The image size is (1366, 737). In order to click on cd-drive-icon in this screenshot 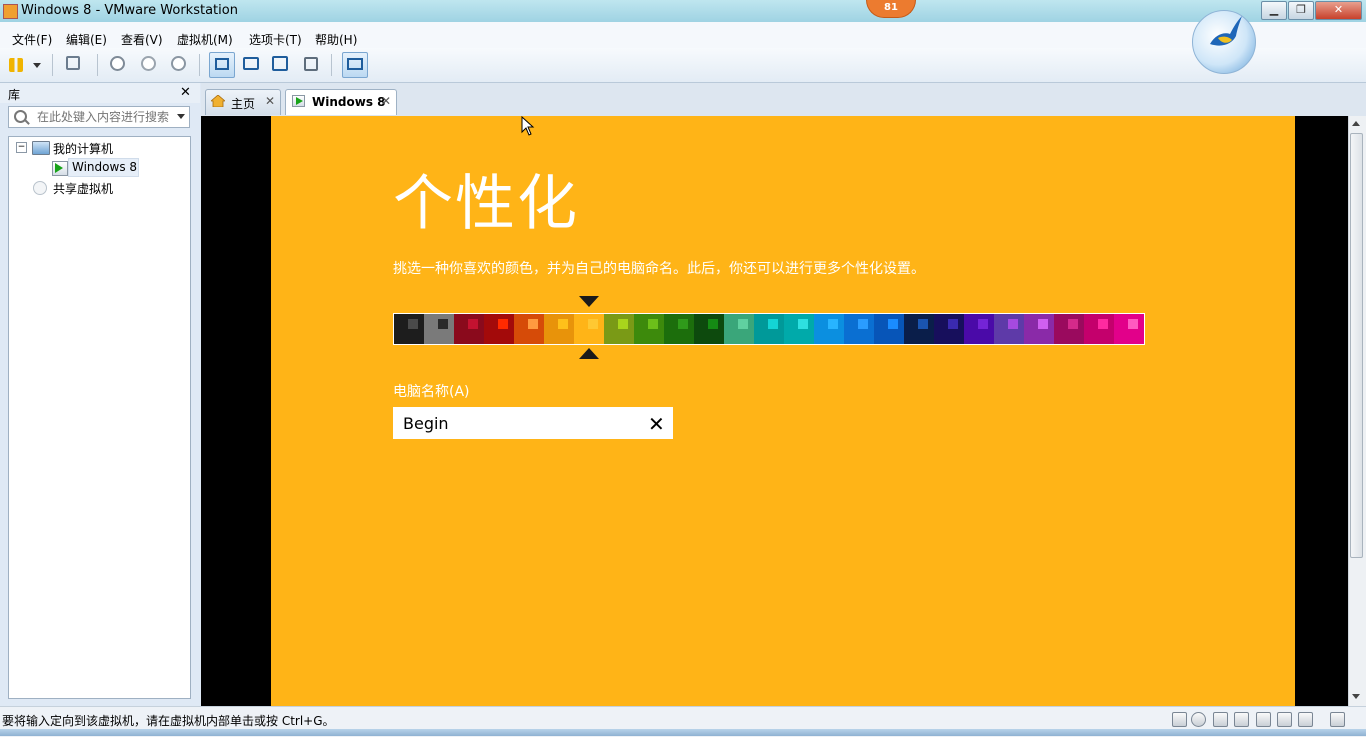, I will do `click(1198, 719)`.